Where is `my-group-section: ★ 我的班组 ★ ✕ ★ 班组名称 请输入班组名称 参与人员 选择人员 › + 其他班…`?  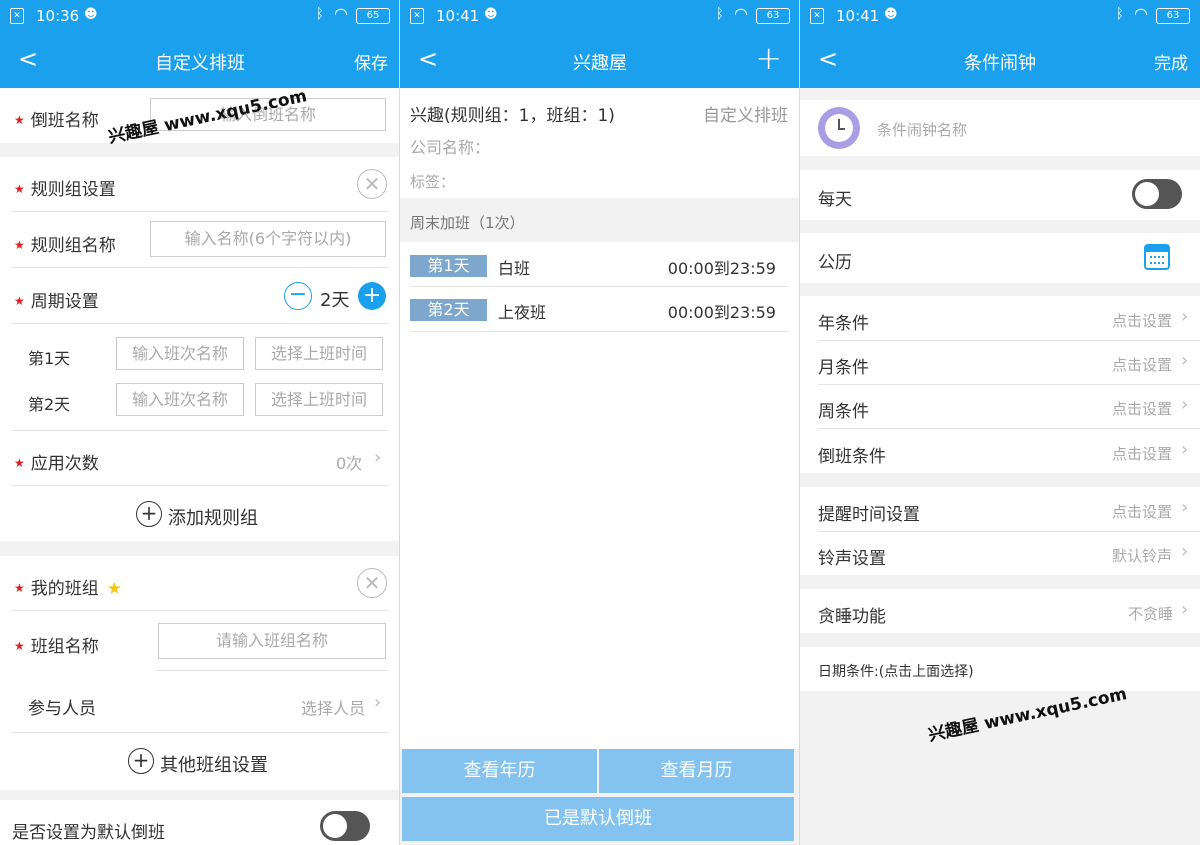 my-group-section: ★ 我的班组 ★ ✕ ★ 班组名称 请输入班组名称 参与人员 选择人员 › + 其他班… is located at coordinates (199, 673).